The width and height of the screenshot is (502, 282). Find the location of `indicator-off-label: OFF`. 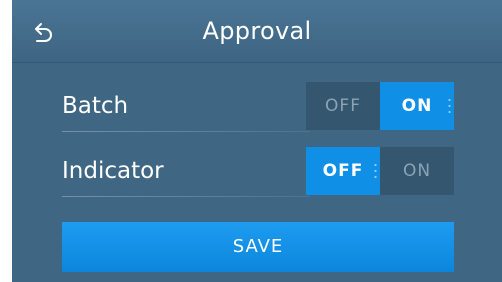

indicator-off-label: OFF is located at coordinates (343, 171).